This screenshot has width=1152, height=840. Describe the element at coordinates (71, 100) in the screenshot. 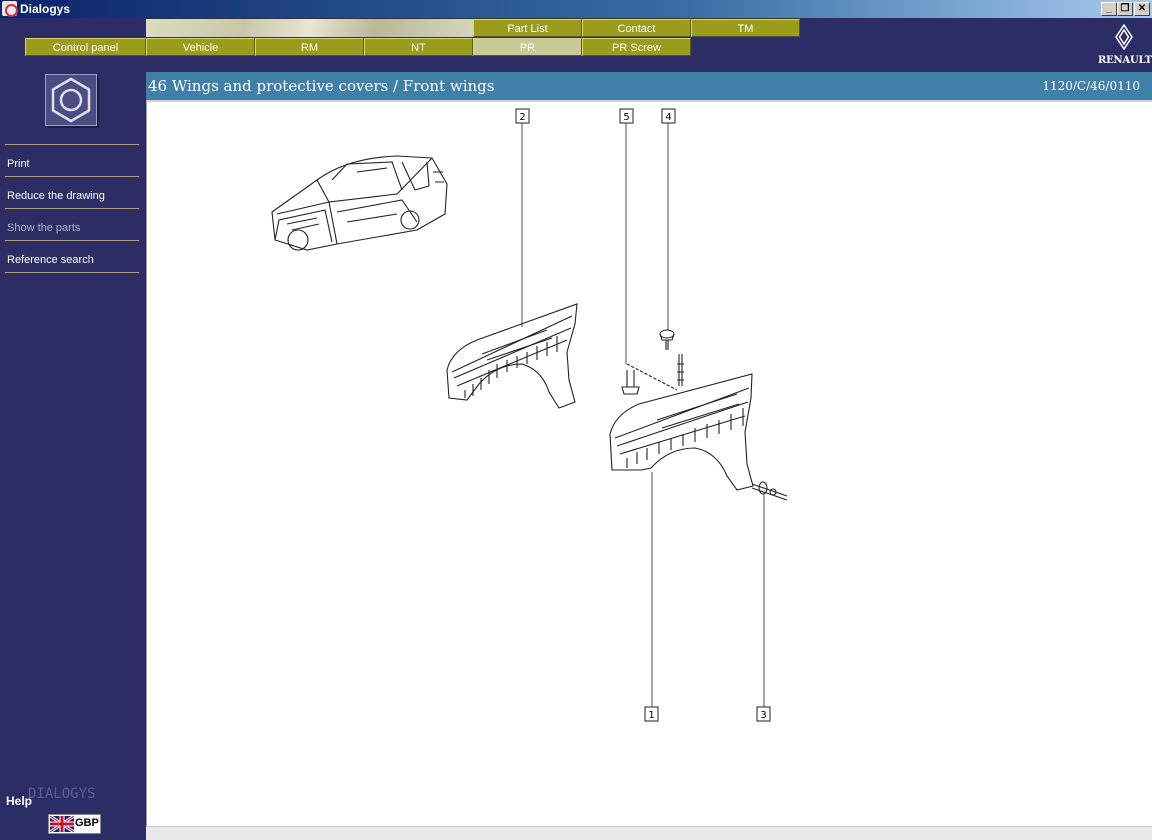

I see `hexagon-nut-icon` at that location.